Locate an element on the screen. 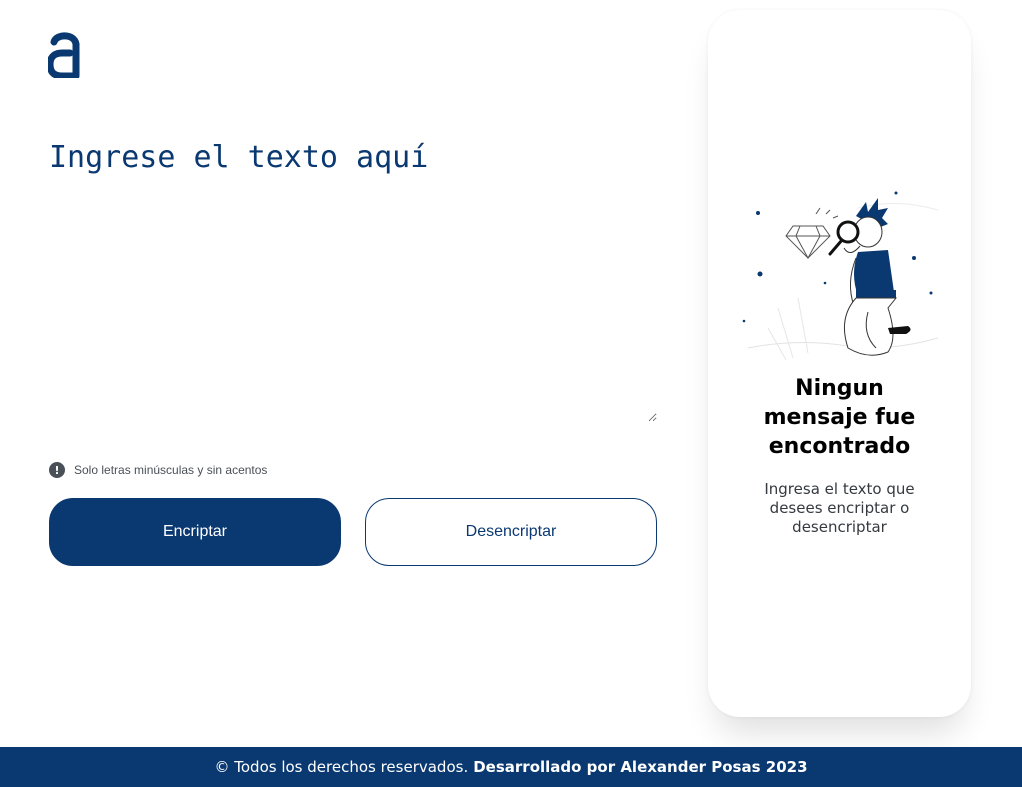 This screenshot has width=1022, height=787. decrypt-button: Desencriptar is located at coordinates (511, 532).